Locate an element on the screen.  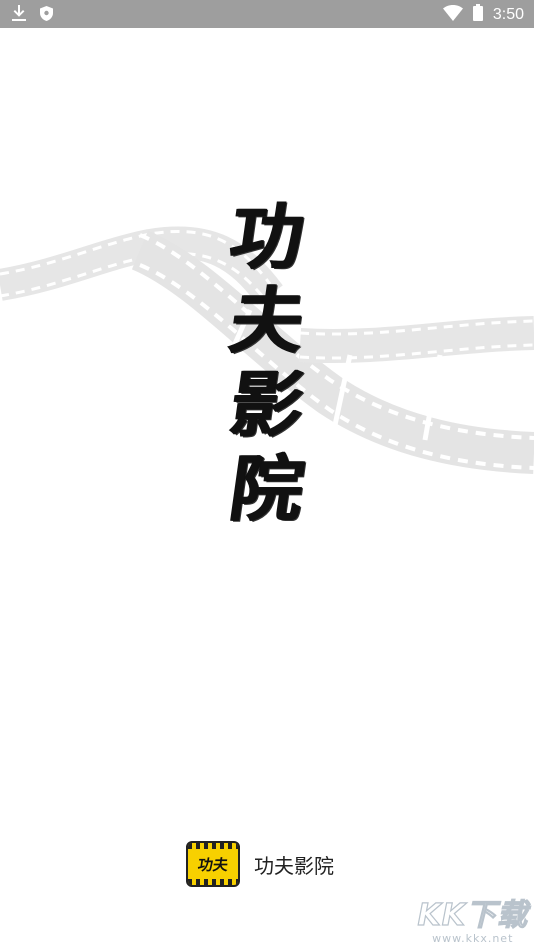
download-icon is located at coordinates (19, 15).